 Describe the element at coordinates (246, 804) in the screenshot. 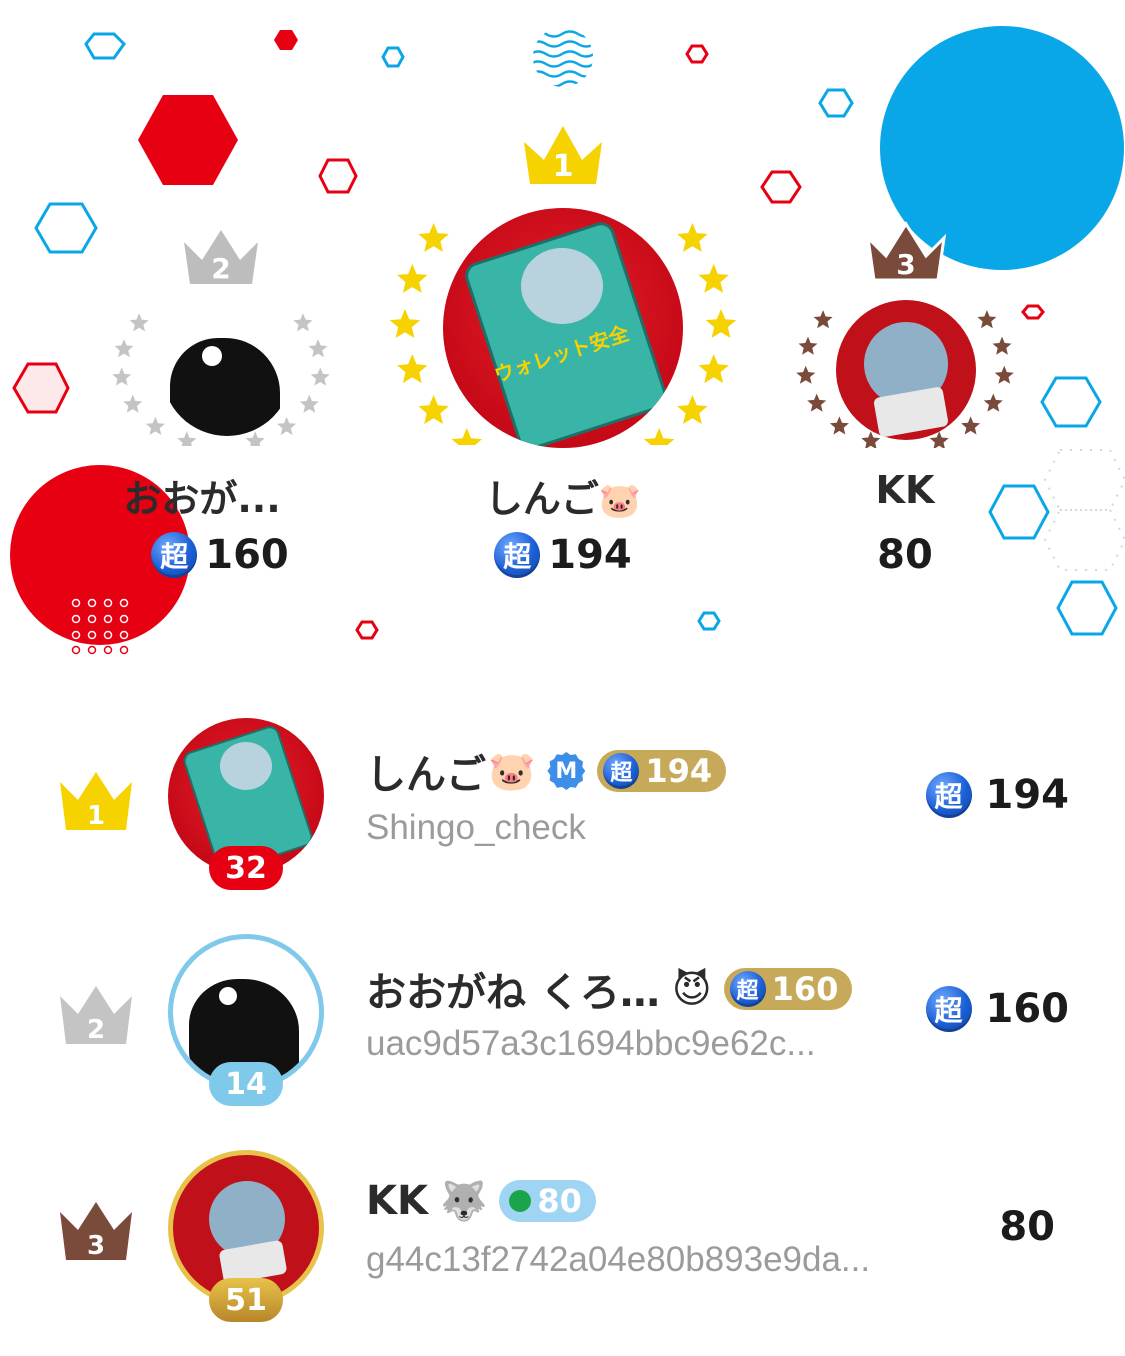

I see `list-avatar-1: 32` at that location.